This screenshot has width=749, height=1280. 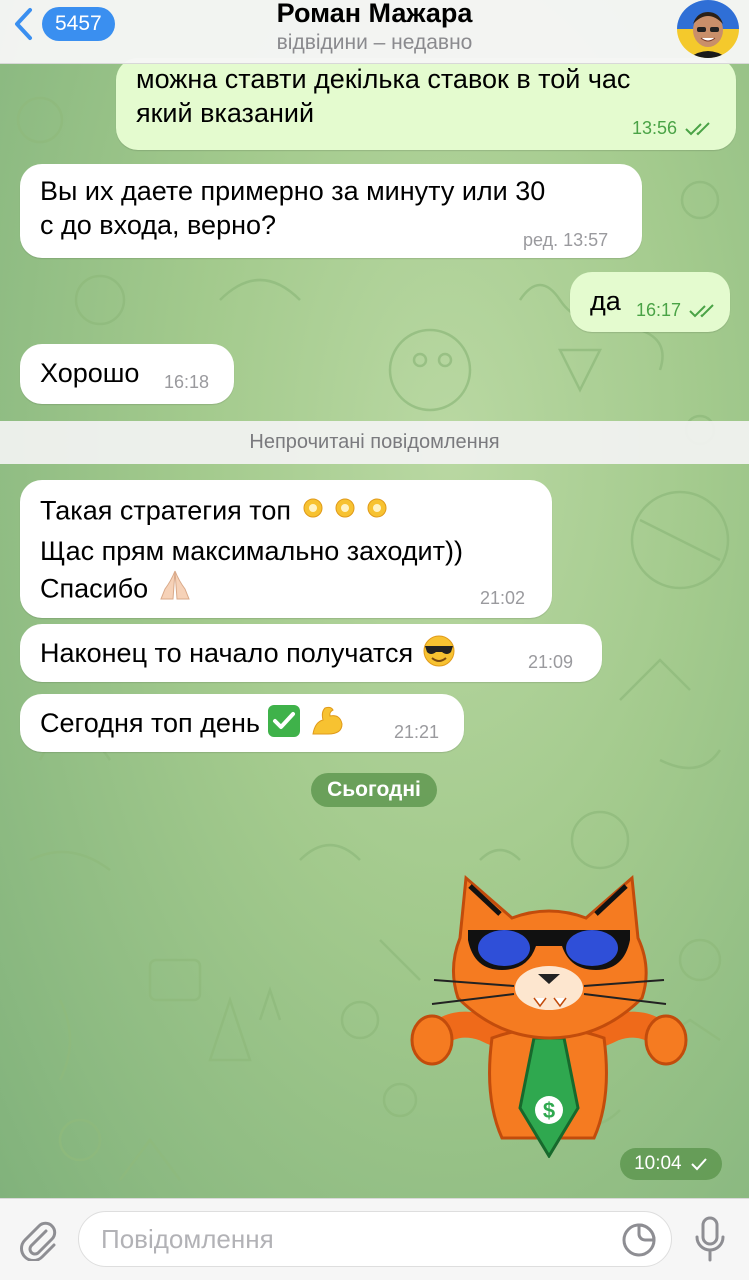 I want to click on sticker-time: 10:04, so click(x=671, y=1164).